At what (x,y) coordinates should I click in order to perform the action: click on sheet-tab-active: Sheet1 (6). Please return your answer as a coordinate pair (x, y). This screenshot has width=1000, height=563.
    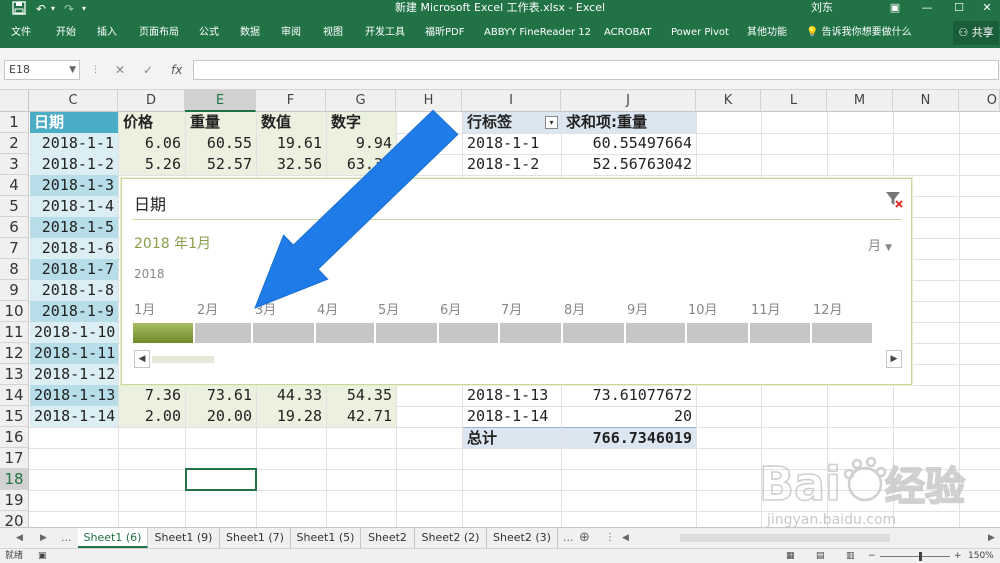
    Looking at the image, I should click on (113, 538).